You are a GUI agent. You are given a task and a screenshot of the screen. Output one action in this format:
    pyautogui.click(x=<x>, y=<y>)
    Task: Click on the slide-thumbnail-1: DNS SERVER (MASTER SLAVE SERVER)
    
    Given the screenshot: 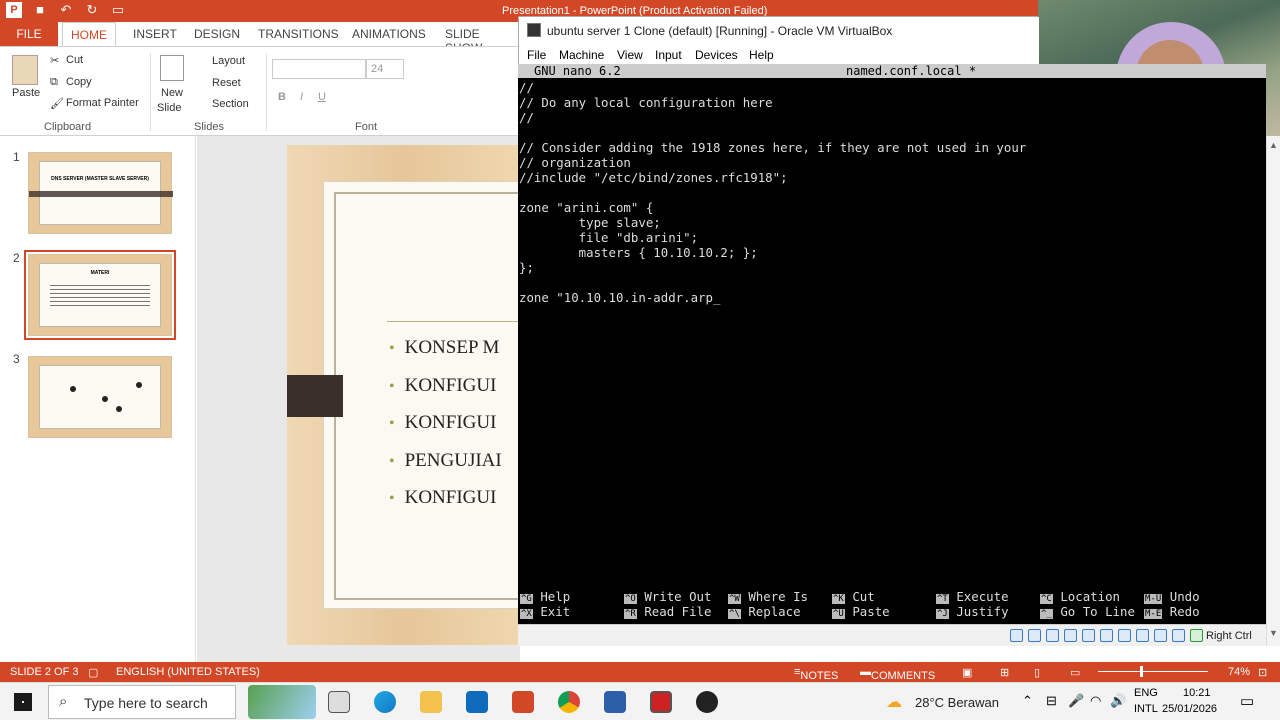 What is the action you would take?
    pyautogui.click(x=100, y=193)
    